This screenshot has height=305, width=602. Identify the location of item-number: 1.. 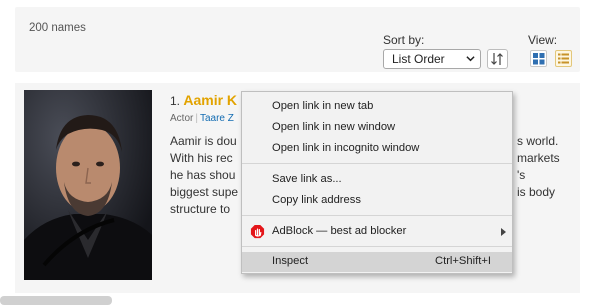
(175, 101).